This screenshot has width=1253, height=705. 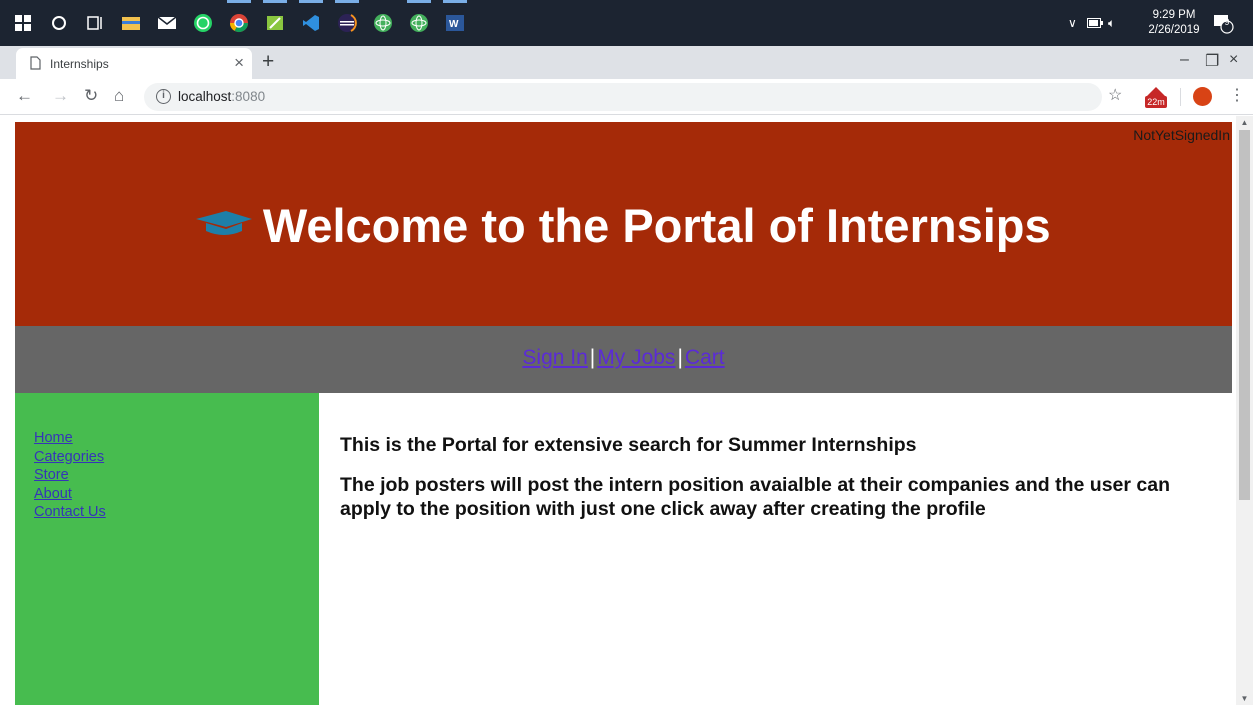 I want to click on eclipse-icon, so click(x=347, y=19).